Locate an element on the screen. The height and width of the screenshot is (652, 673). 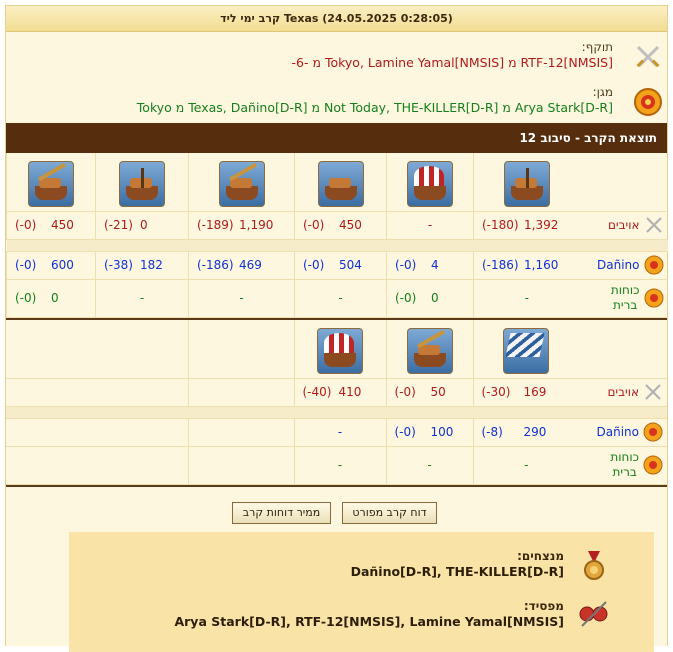
detailed-report-button: דוח קרב מפורט is located at coordinates (389, 513).